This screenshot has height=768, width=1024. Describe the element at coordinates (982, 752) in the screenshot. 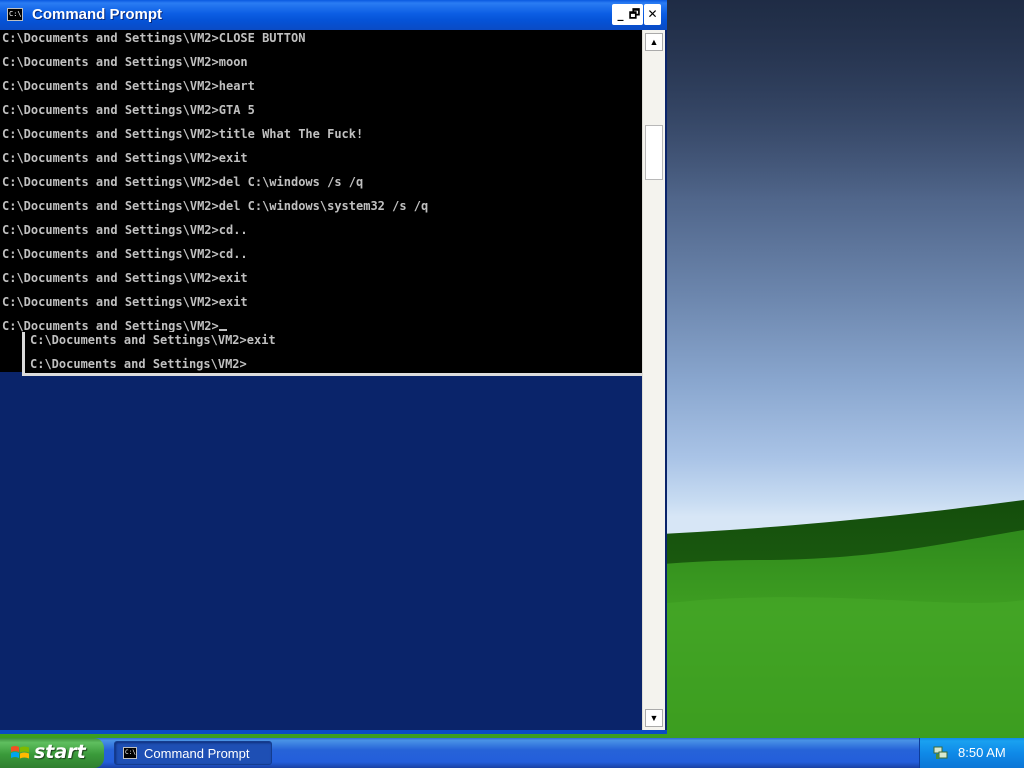

I see `clock: 8:50 AM` at that location.